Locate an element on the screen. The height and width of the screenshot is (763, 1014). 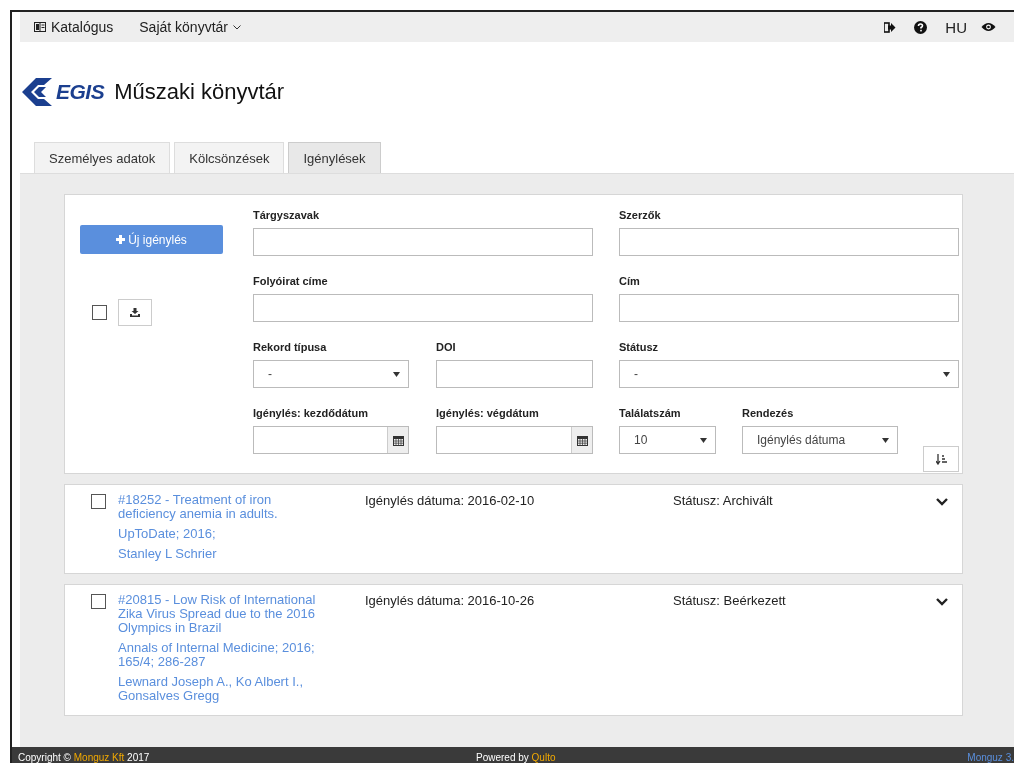
logo-icon is located at coordinates (37, 92).